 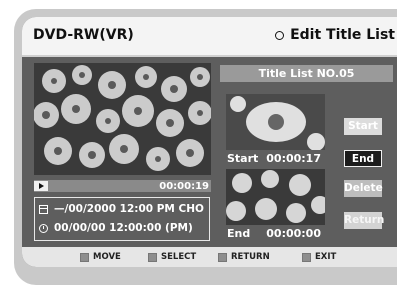 I want to click on menu-title-wrap: Edit Title List, so click(x=335, y=35).